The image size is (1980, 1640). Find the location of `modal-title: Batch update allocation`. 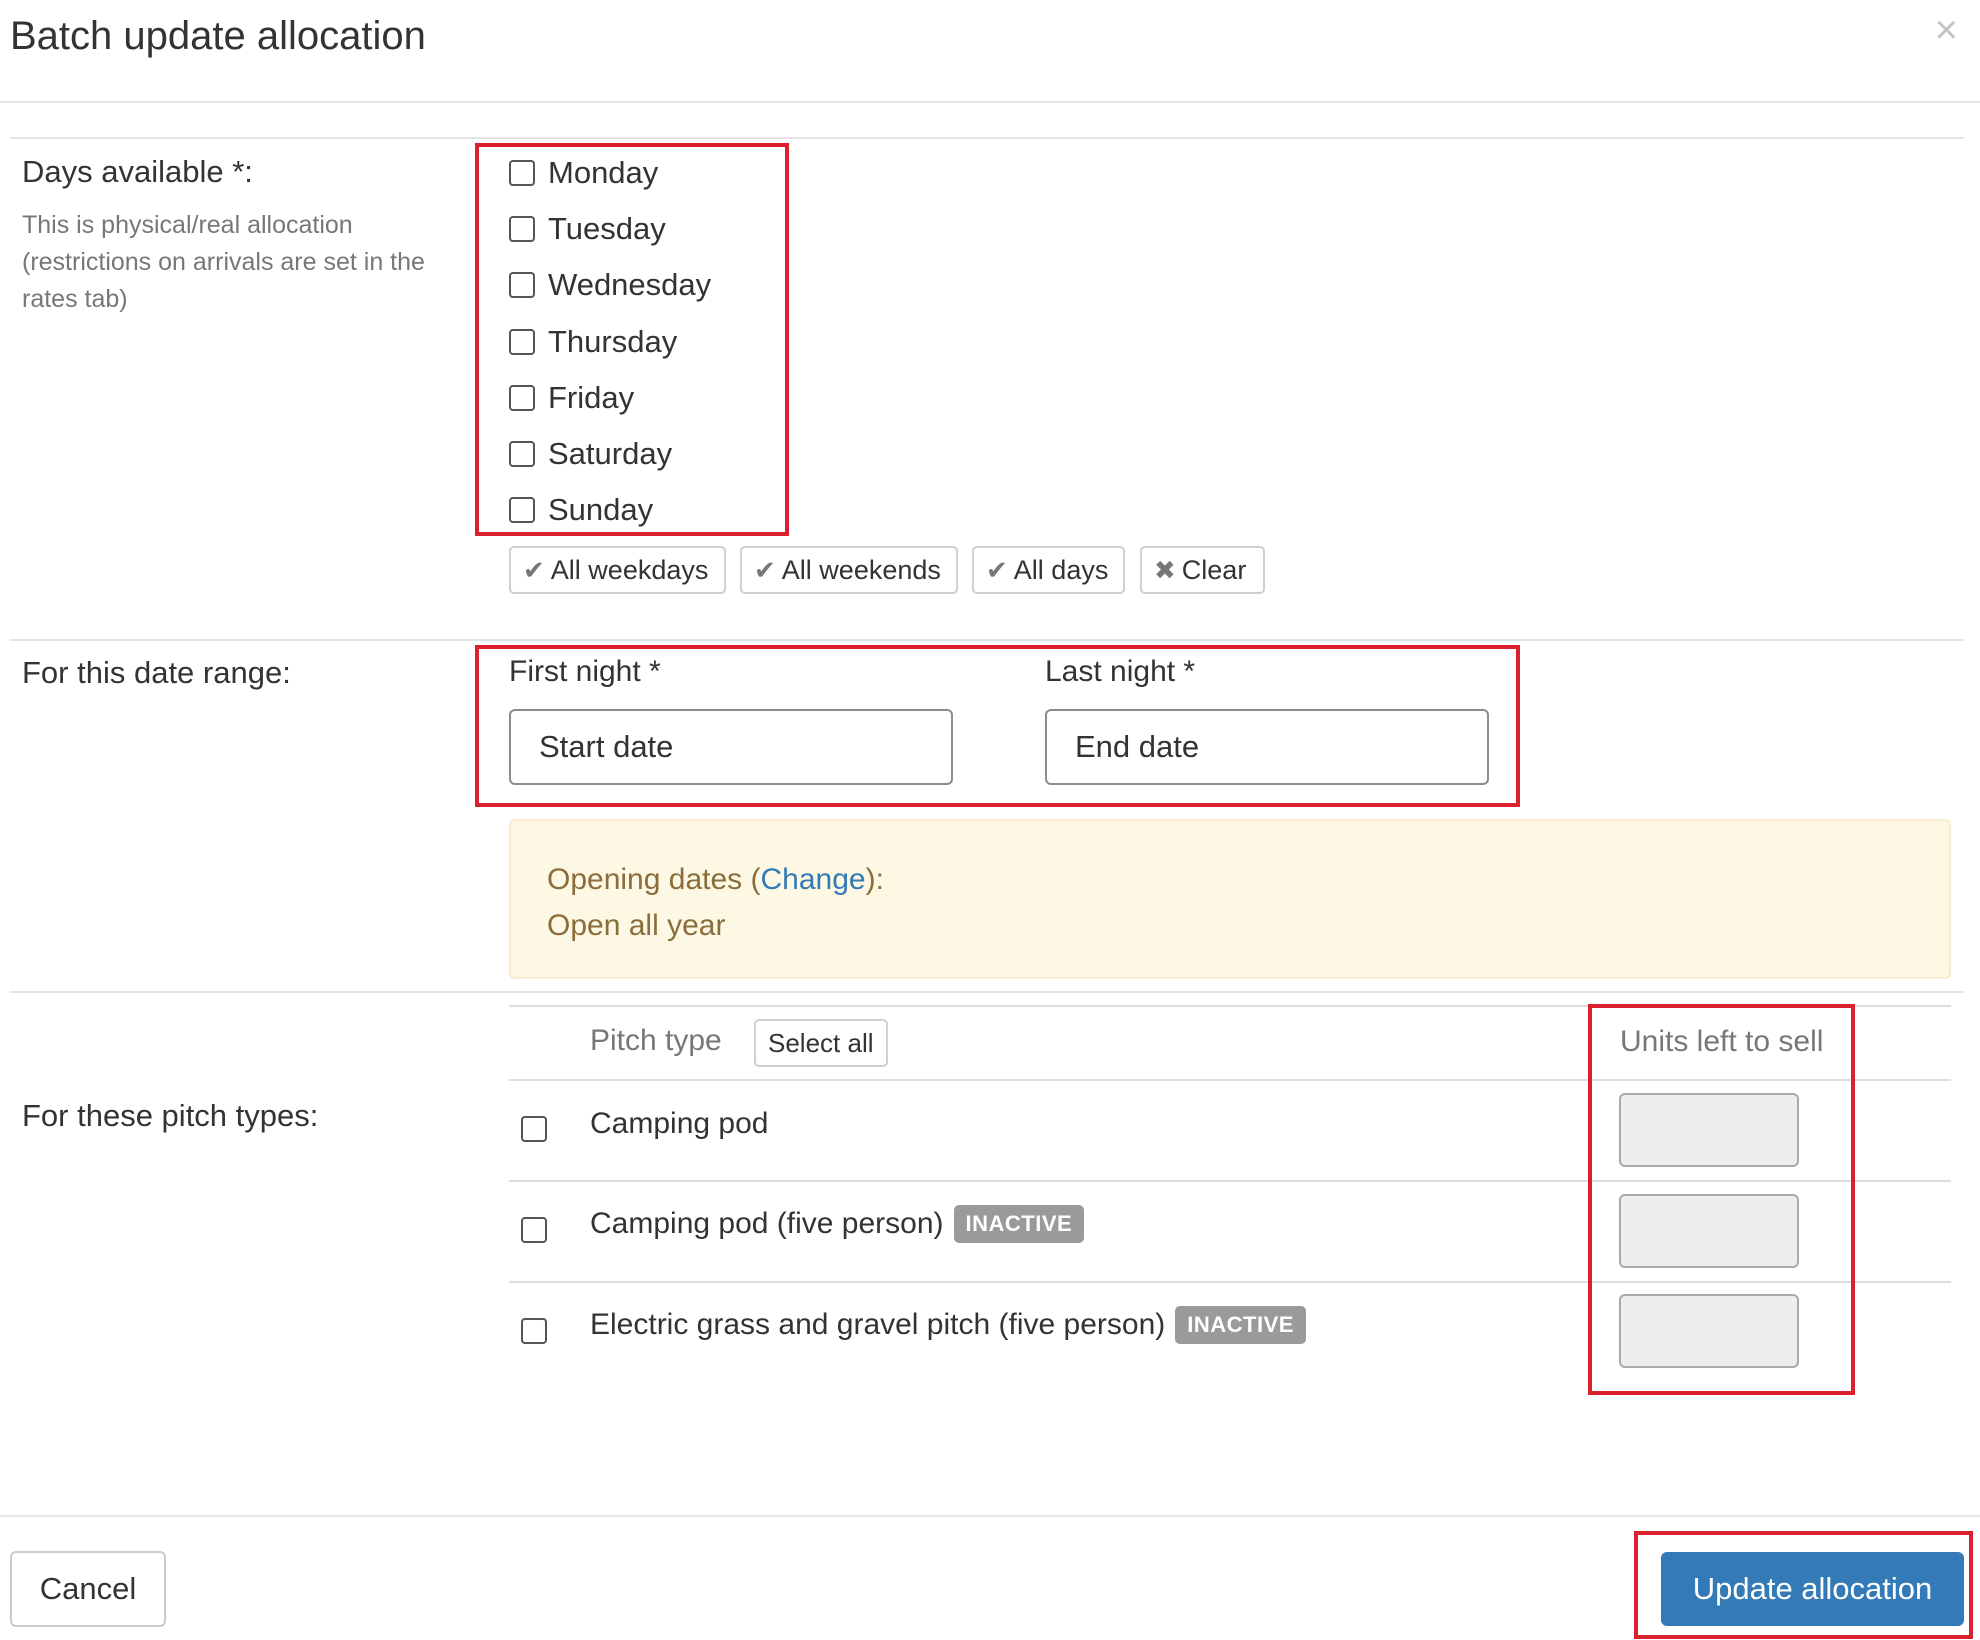

modal-title: Batch update allocation is located at coordinates (218, 36).